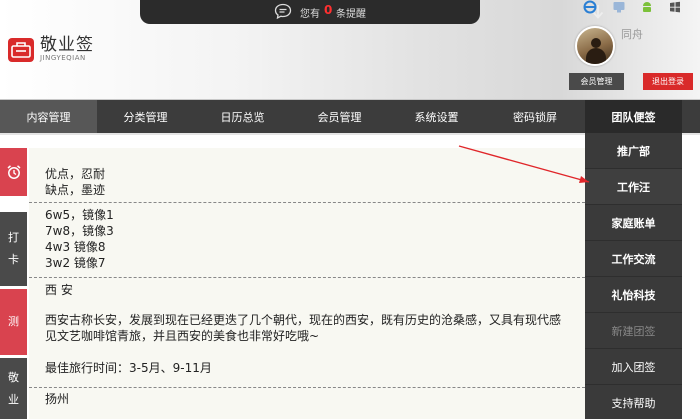  Describe the element at coordinates (647, 7) in the screenshot. I see `android-icon` at that location.